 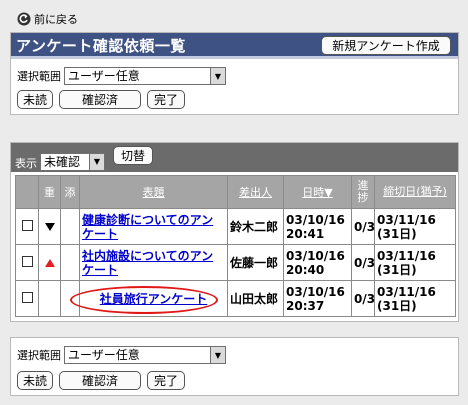 What do you see at coordinates (147, 263) in the screenshot?
I see `subject-link: 社内施設についてのアンケート` at bounding box center [147, 263].